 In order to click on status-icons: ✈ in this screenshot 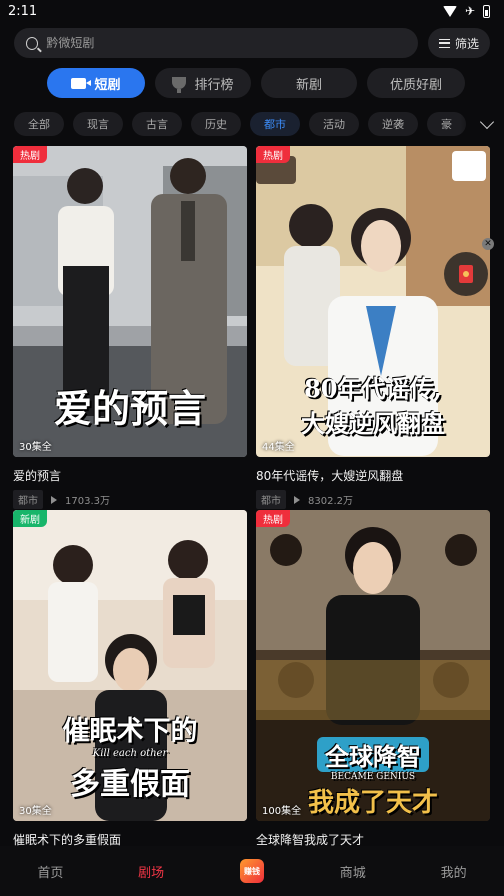, I will do `click(466, 11)`.